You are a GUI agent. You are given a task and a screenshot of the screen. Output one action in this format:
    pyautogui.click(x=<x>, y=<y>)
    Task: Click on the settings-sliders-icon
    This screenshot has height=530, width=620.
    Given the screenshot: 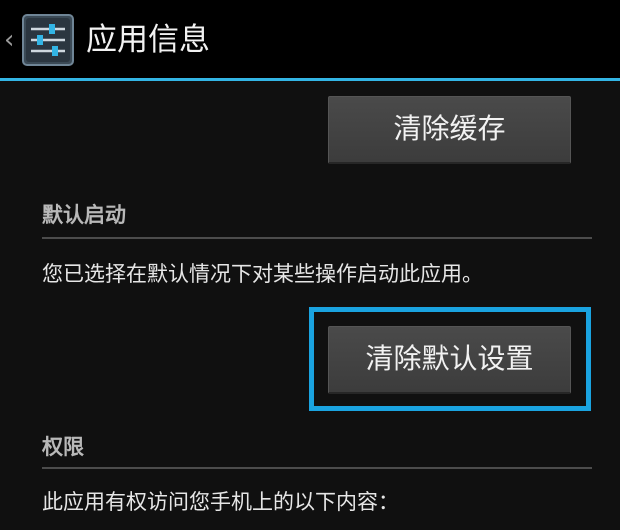 What is the action you would take?
    pyautogui.click(x=48, y=40)
    